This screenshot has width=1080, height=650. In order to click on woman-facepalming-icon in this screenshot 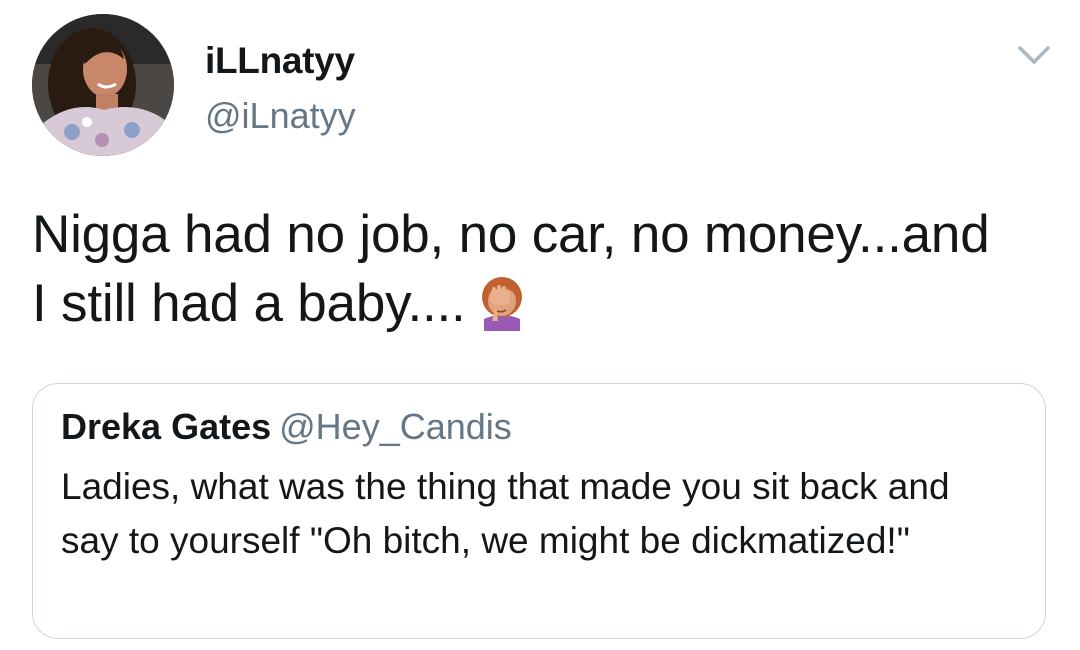, I will do `click(502, 304)`.